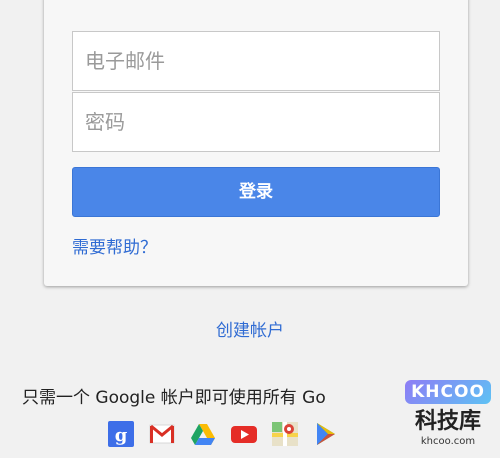 The image size is (500, 458). Describe the element at coordinates (285, 434) in the screenshot. I see `maps-icon` at that location.